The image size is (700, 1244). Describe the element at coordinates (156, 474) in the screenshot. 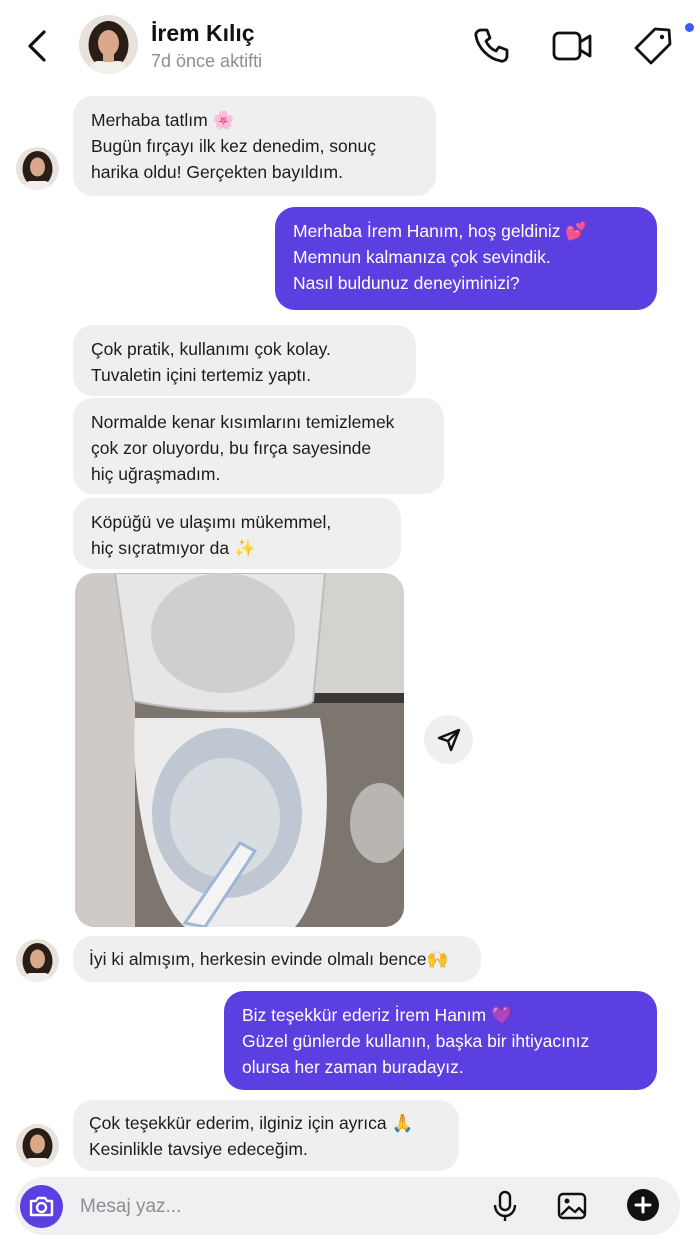

I see `message-text: hiç uğraşmadım.` at that location.